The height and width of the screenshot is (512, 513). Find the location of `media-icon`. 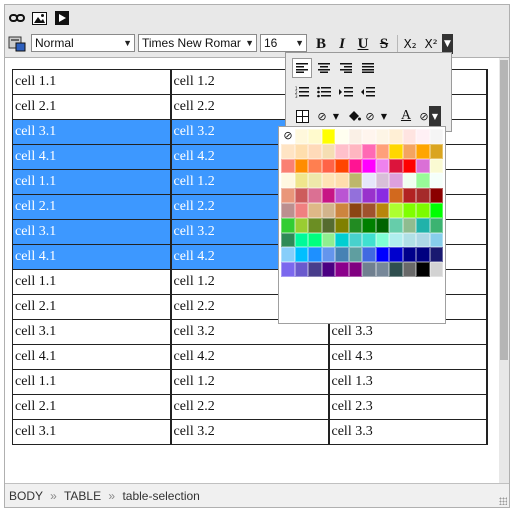

media-icon is located at coordinates (62, 18).